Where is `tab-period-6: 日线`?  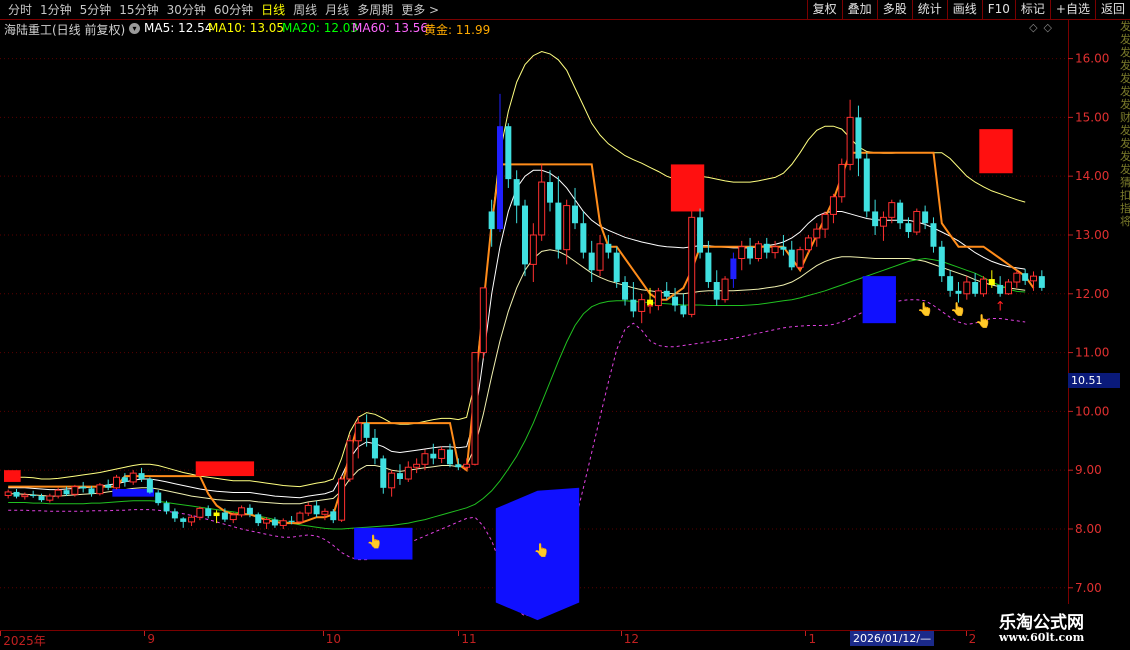
tab-period-6: 日线 is located at coordinates (273, 10).